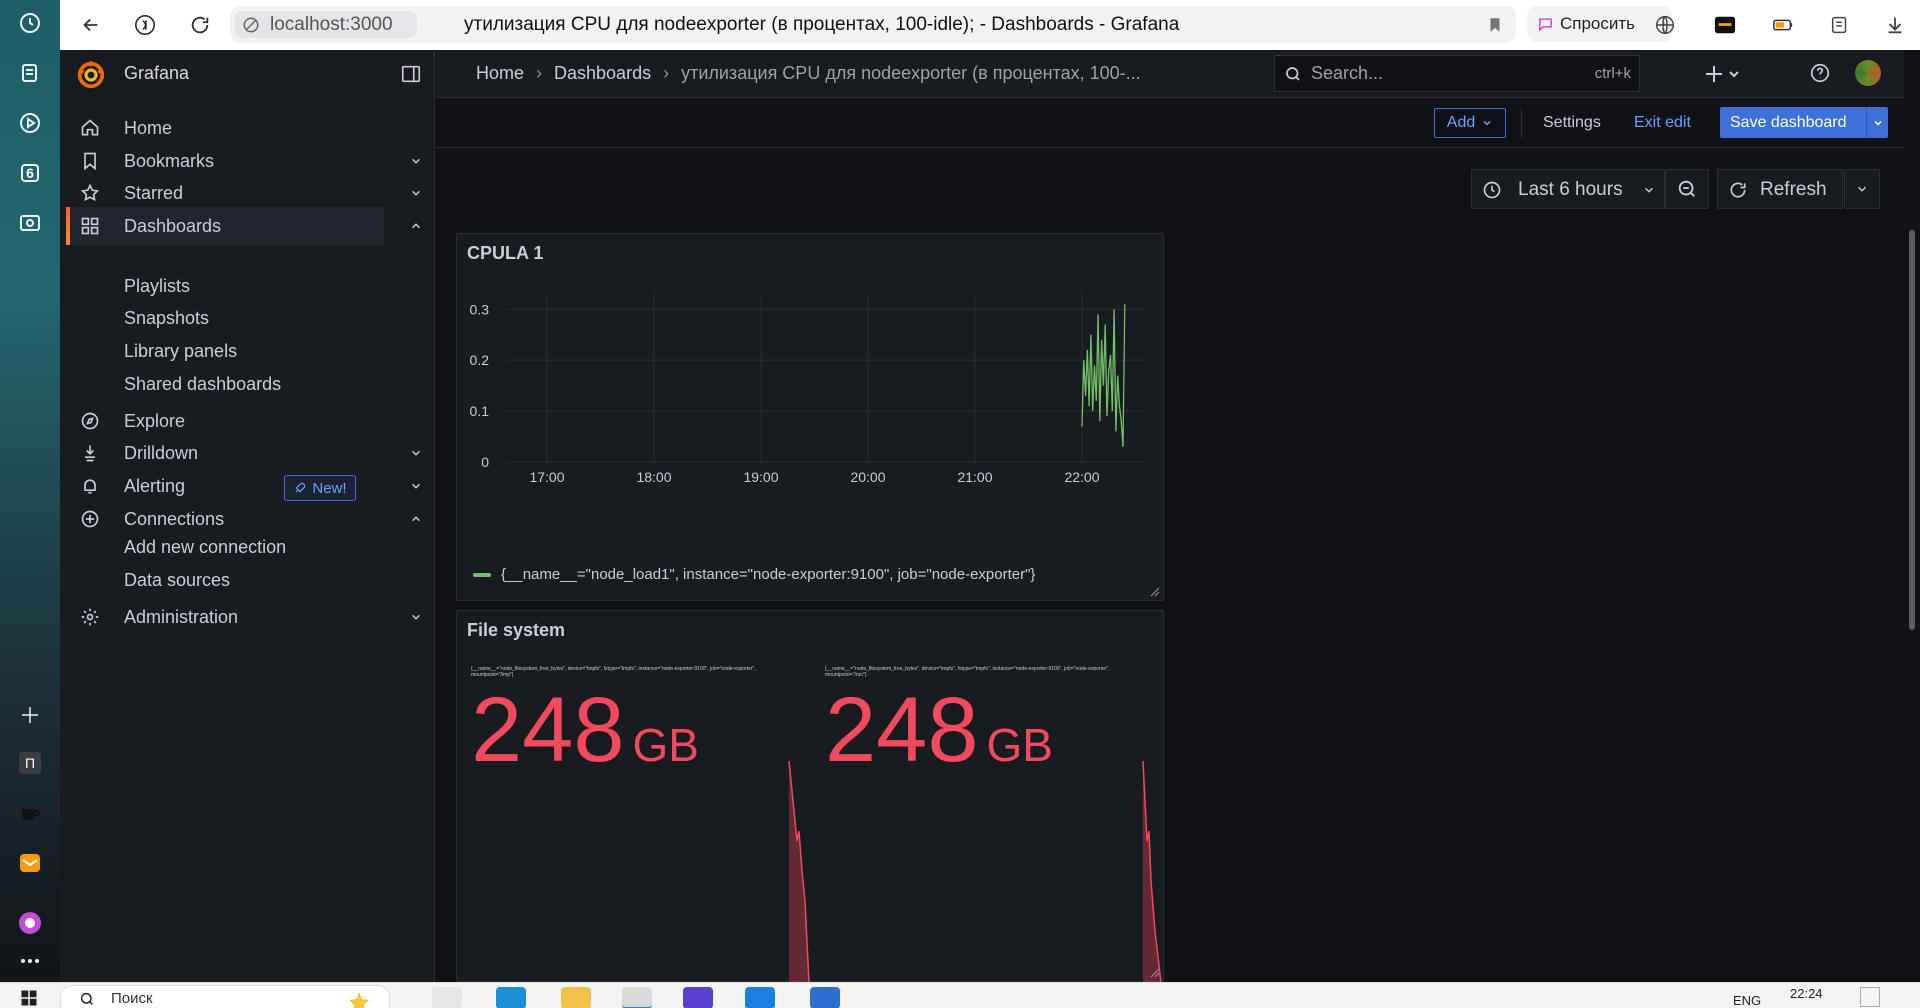 The image size is (1920, 1008). I want to click on yandex-browser-task-icon, so click(637, 997).